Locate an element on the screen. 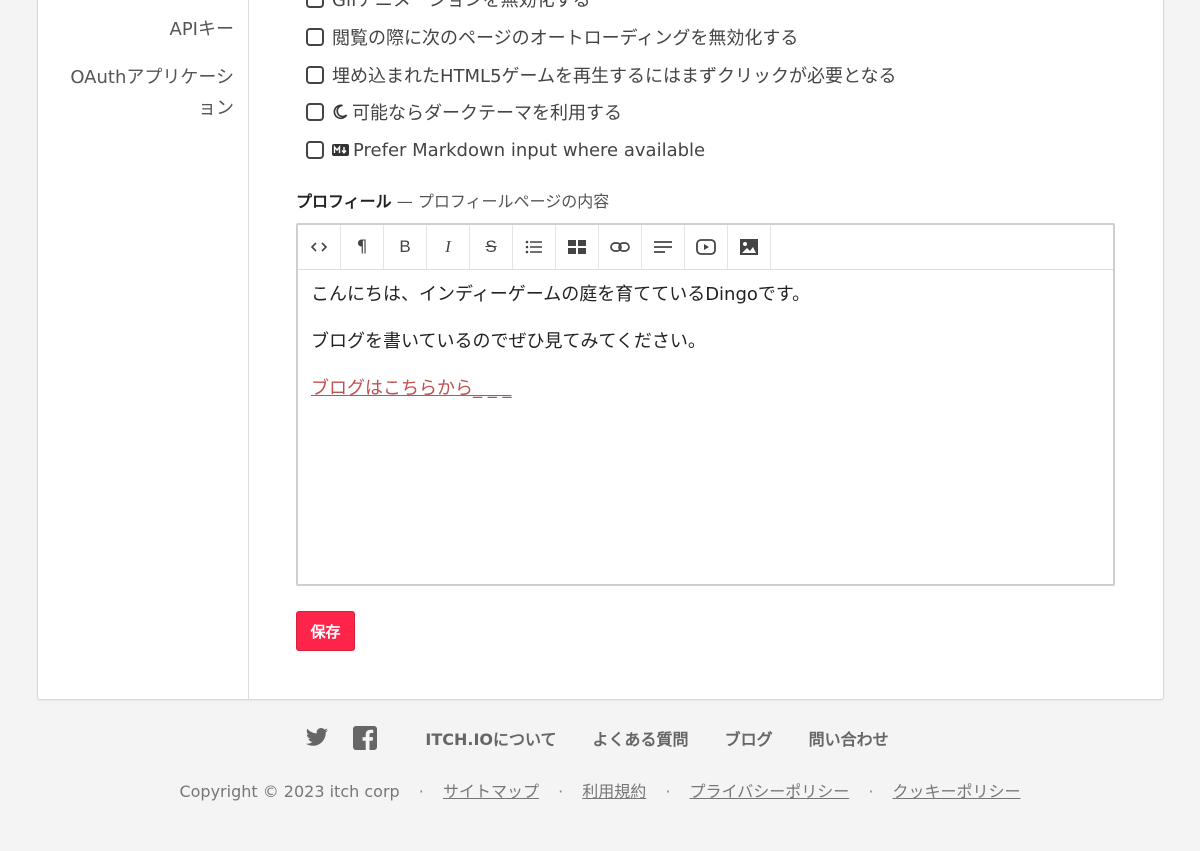  strikethrough-icon: S is located at coordinates (491, 247).